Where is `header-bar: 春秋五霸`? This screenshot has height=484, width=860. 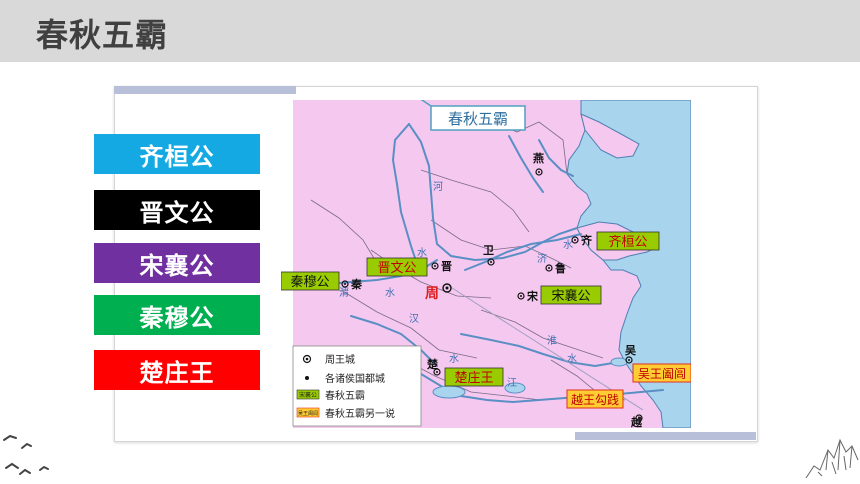 header-bar: 春秋五霸 is located at coordinates (430, 31).